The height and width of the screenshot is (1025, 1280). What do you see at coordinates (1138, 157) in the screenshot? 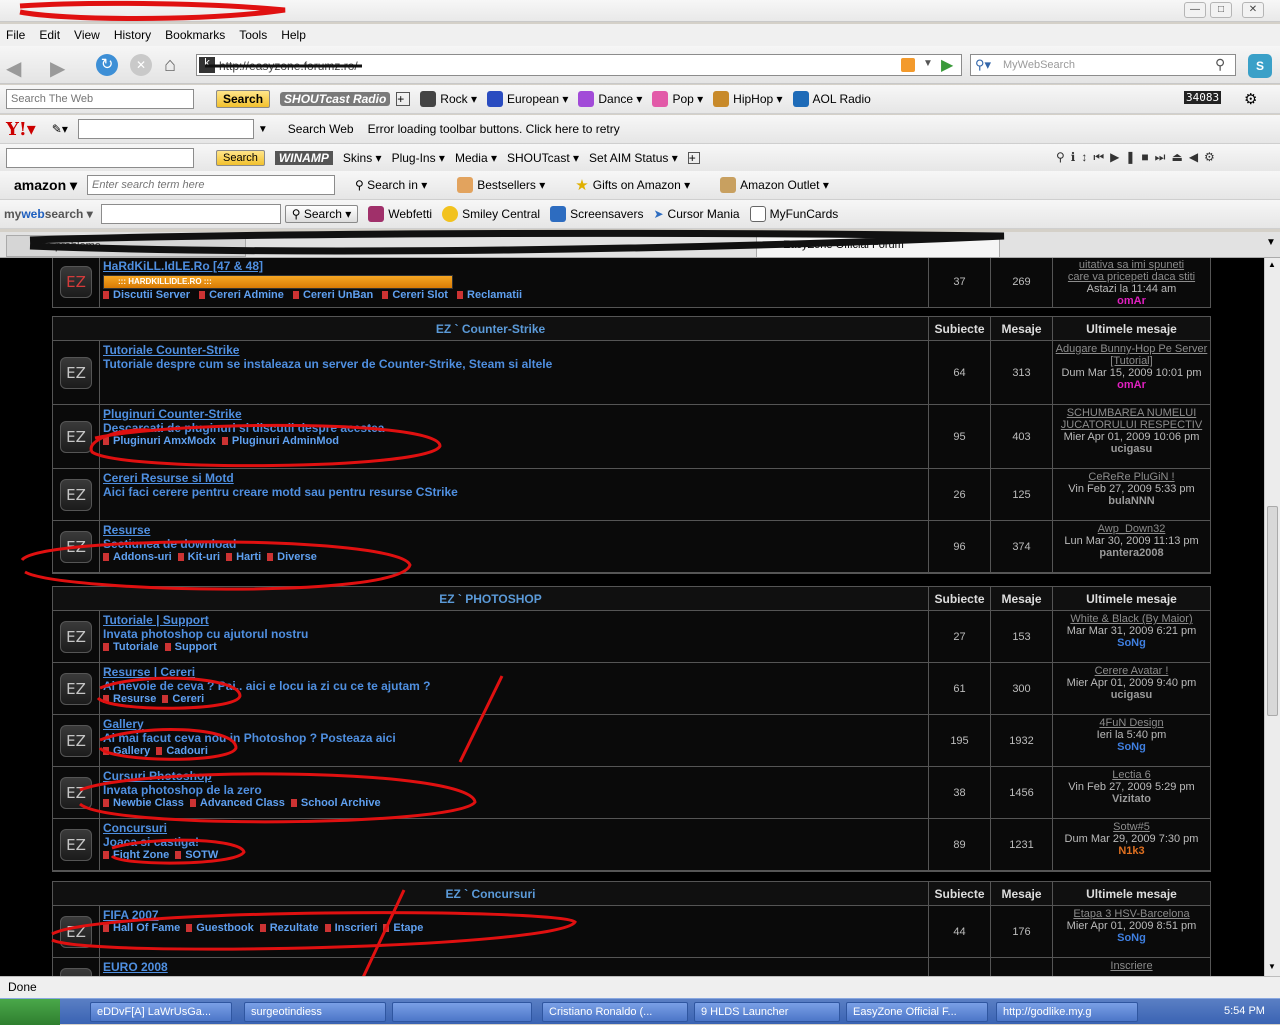
I see `winamp-player-controls: ⚲ℹ↕⏮▶❚■⏭⏏◀⚙` at bounding box center [1138, 157].